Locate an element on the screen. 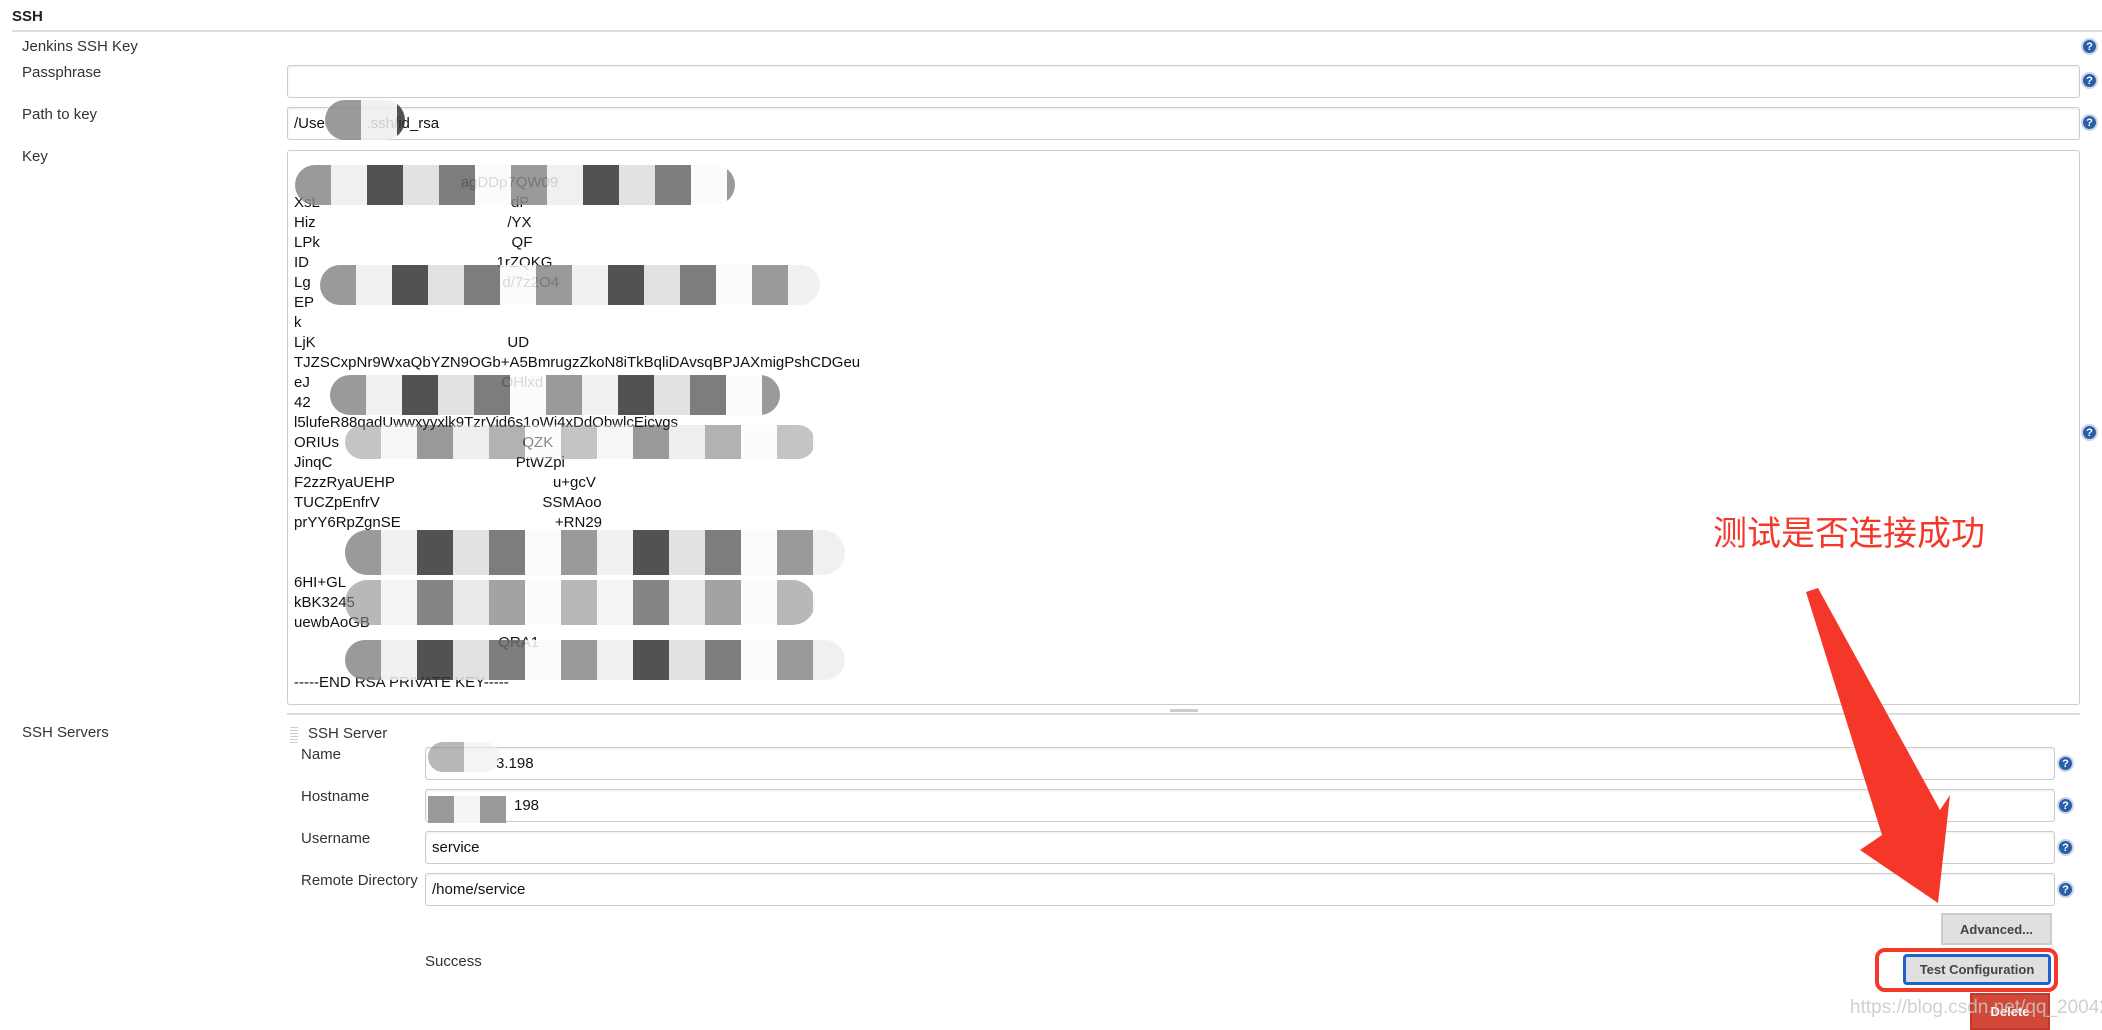  remote-directory-label: Remote Directory is located at coordinates (359, 880).